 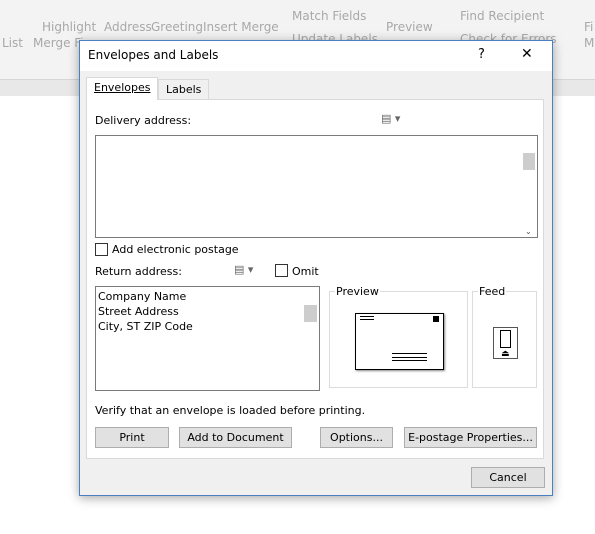 What do you see at coordinates (132, 437) in the screenshot?
I see `print-button: Print` at bounding box center [132, 437].